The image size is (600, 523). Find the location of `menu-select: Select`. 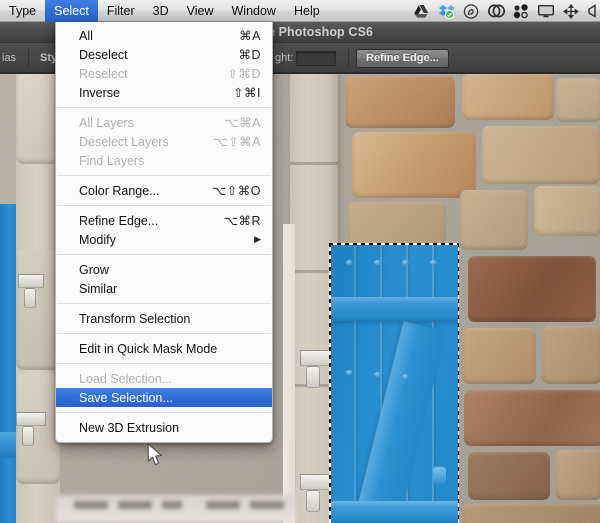

menu-select: Select is located at coordinates (71, 11).